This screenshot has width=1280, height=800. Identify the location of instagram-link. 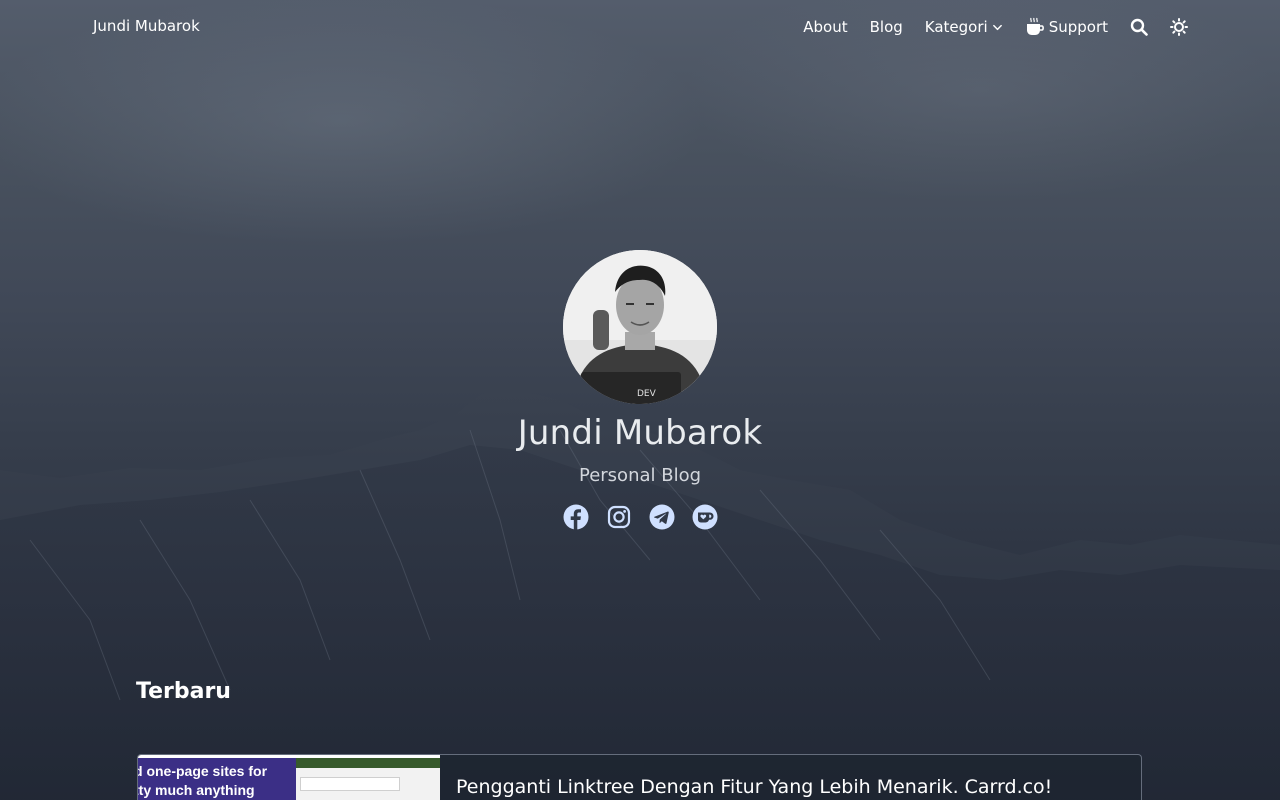
(619, 517).